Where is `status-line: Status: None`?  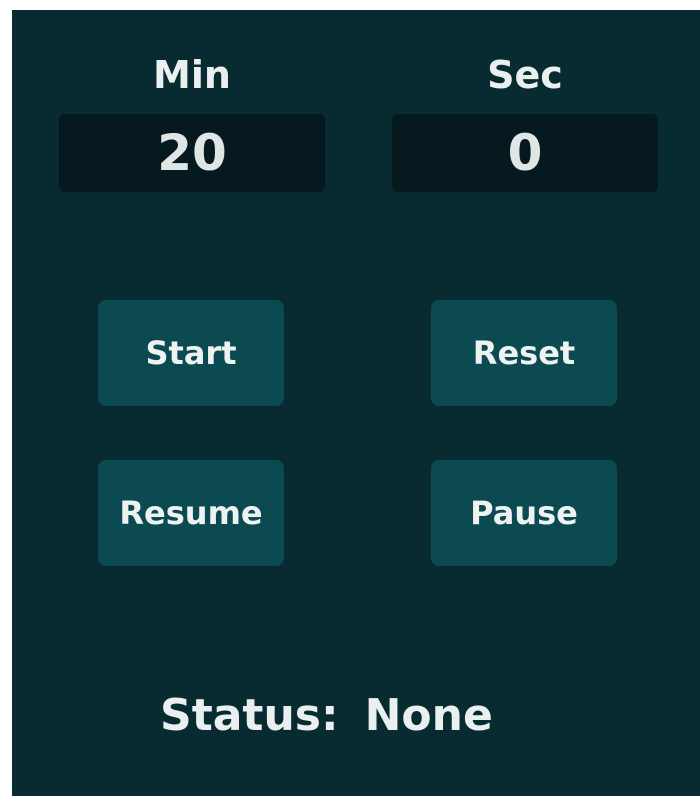
status-line: Status: None is located at coordinates (326, 715).